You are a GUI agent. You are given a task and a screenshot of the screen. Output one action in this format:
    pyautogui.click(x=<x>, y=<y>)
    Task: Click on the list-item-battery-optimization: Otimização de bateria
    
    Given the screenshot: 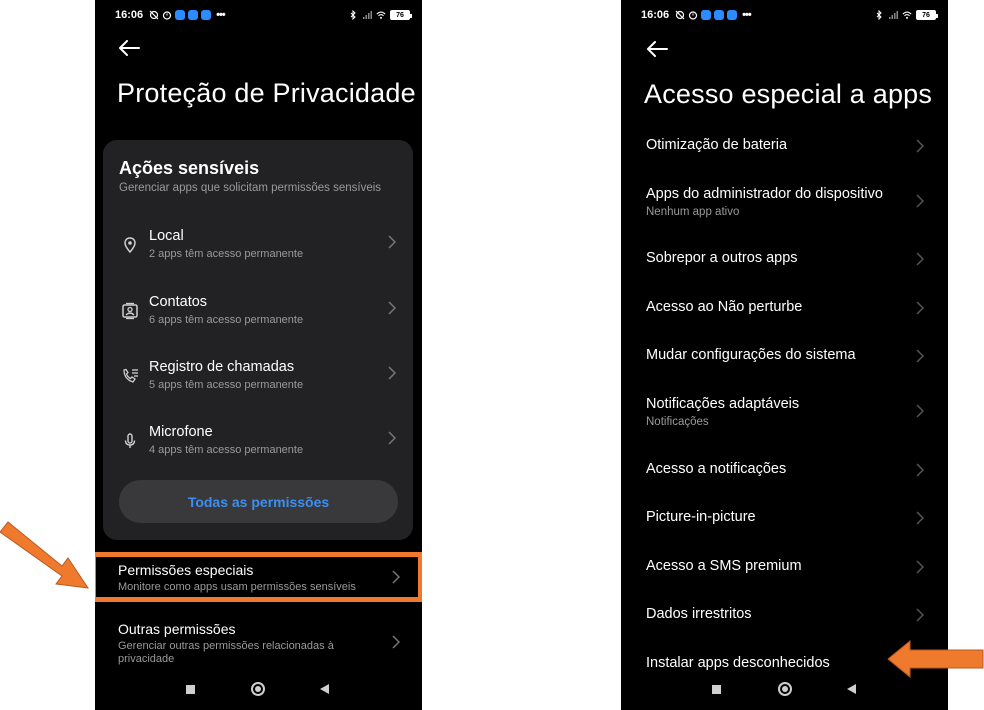 What is the action you would take?
    pyautogui.click(x=784, y=146)
    